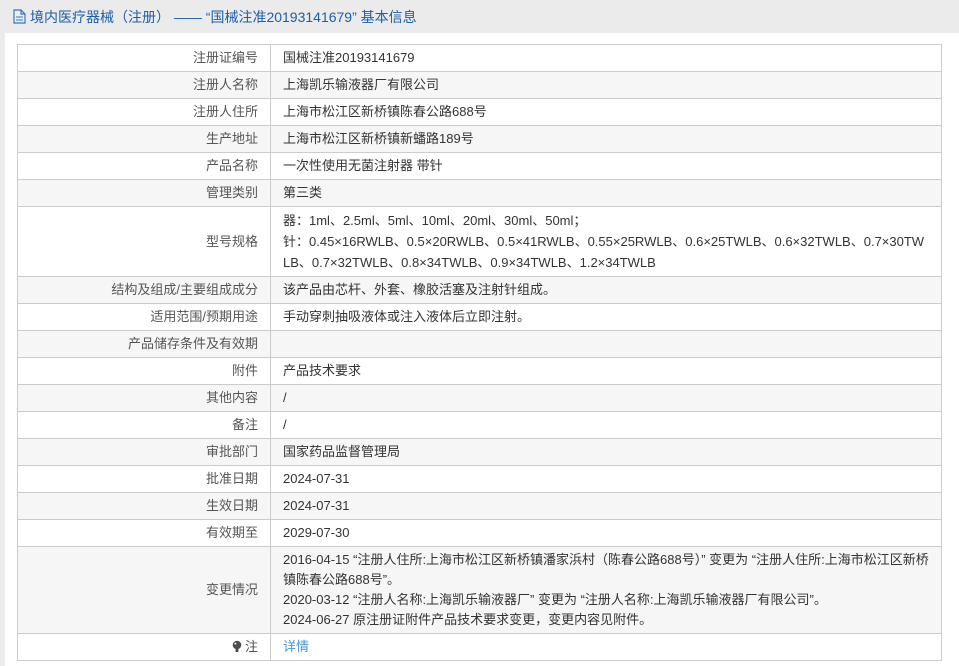 The height and width of the screenshot is (666, 959). Describe the element at coordinates (606, 344) in the screenshot. I see `row-value-storage-validity` at that location.